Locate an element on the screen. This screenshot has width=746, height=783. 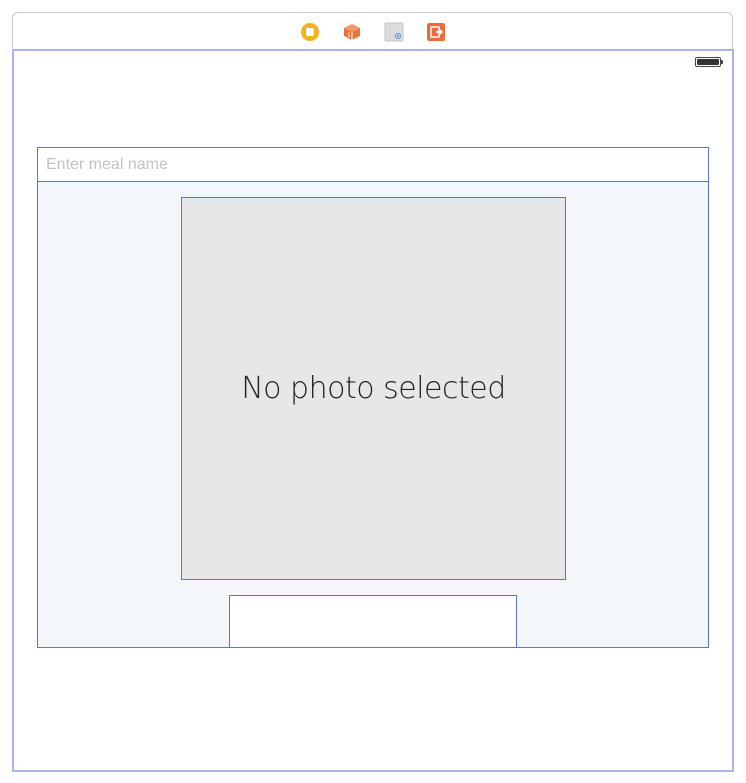
battery-icon is located at coordinates (709, 62).